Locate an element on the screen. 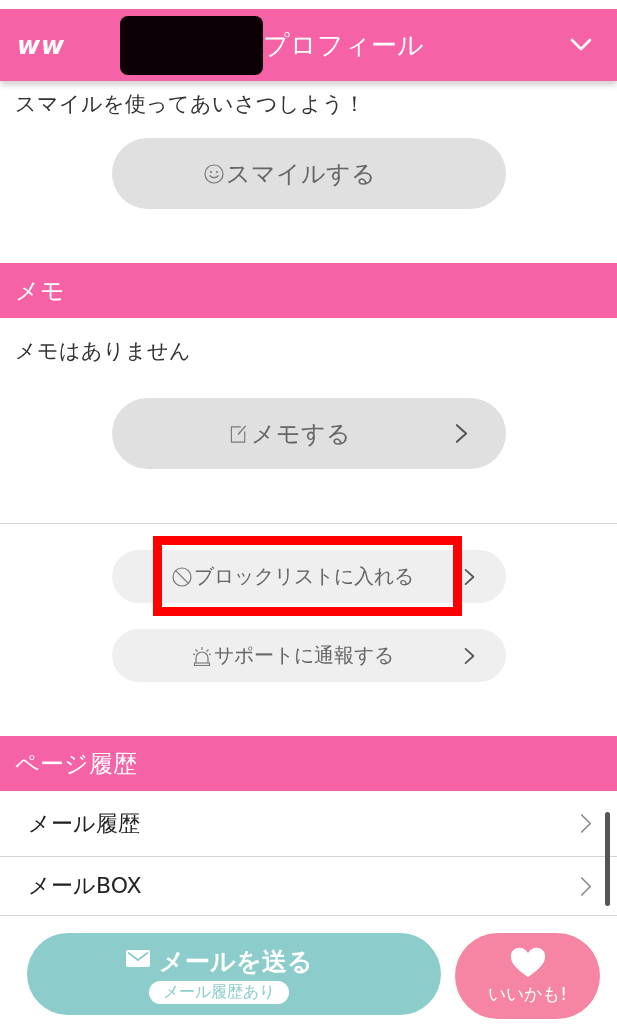 The height and width of the screenshot is (1024, 617). logo: ww is located at coordinates (44, 45).